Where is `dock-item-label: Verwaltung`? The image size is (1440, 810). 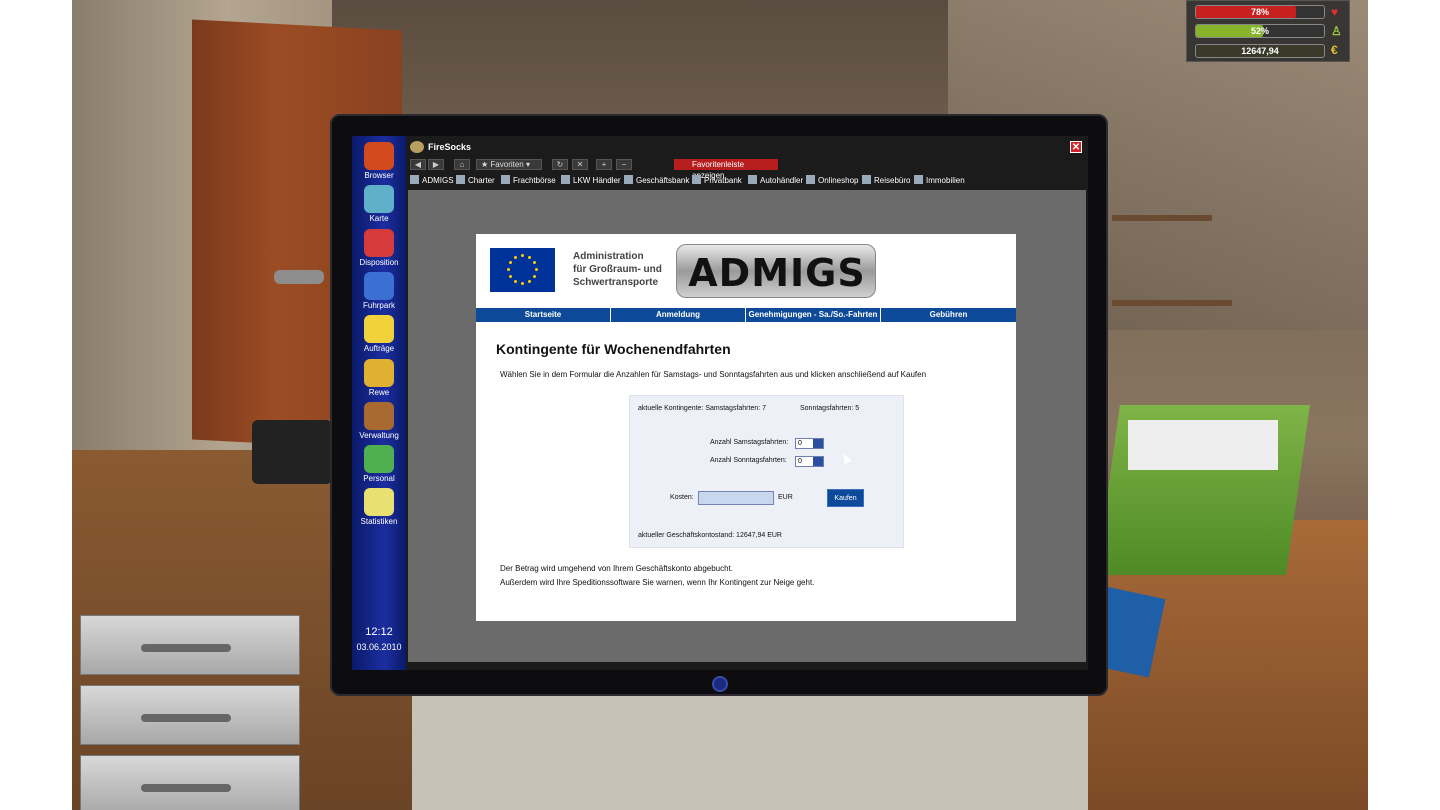 dock-item-label: Verwaltung is located at coordinates (379, 435).